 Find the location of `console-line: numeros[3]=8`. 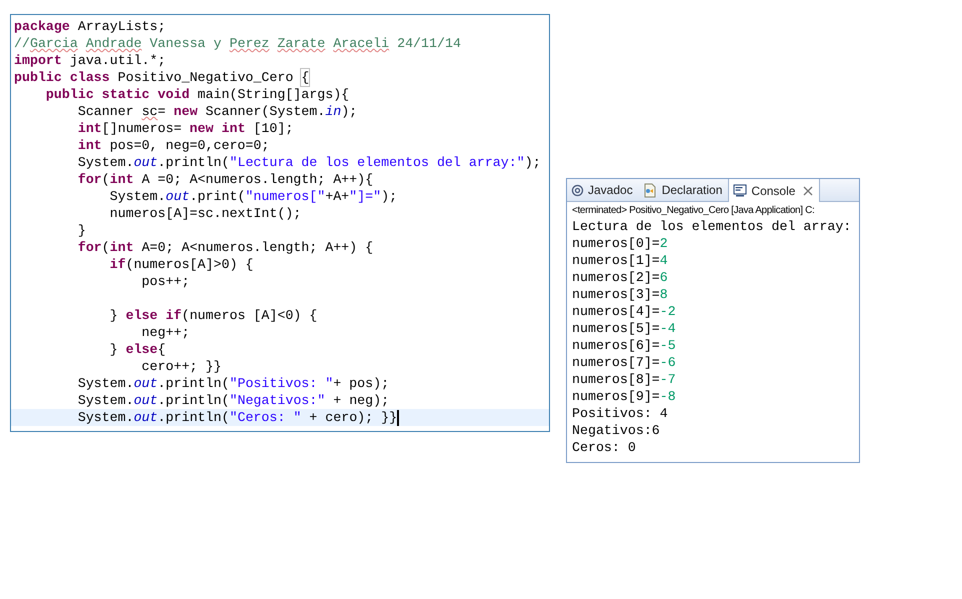

console-line: numeros[3]=8 is located at coordinates (620, 294).